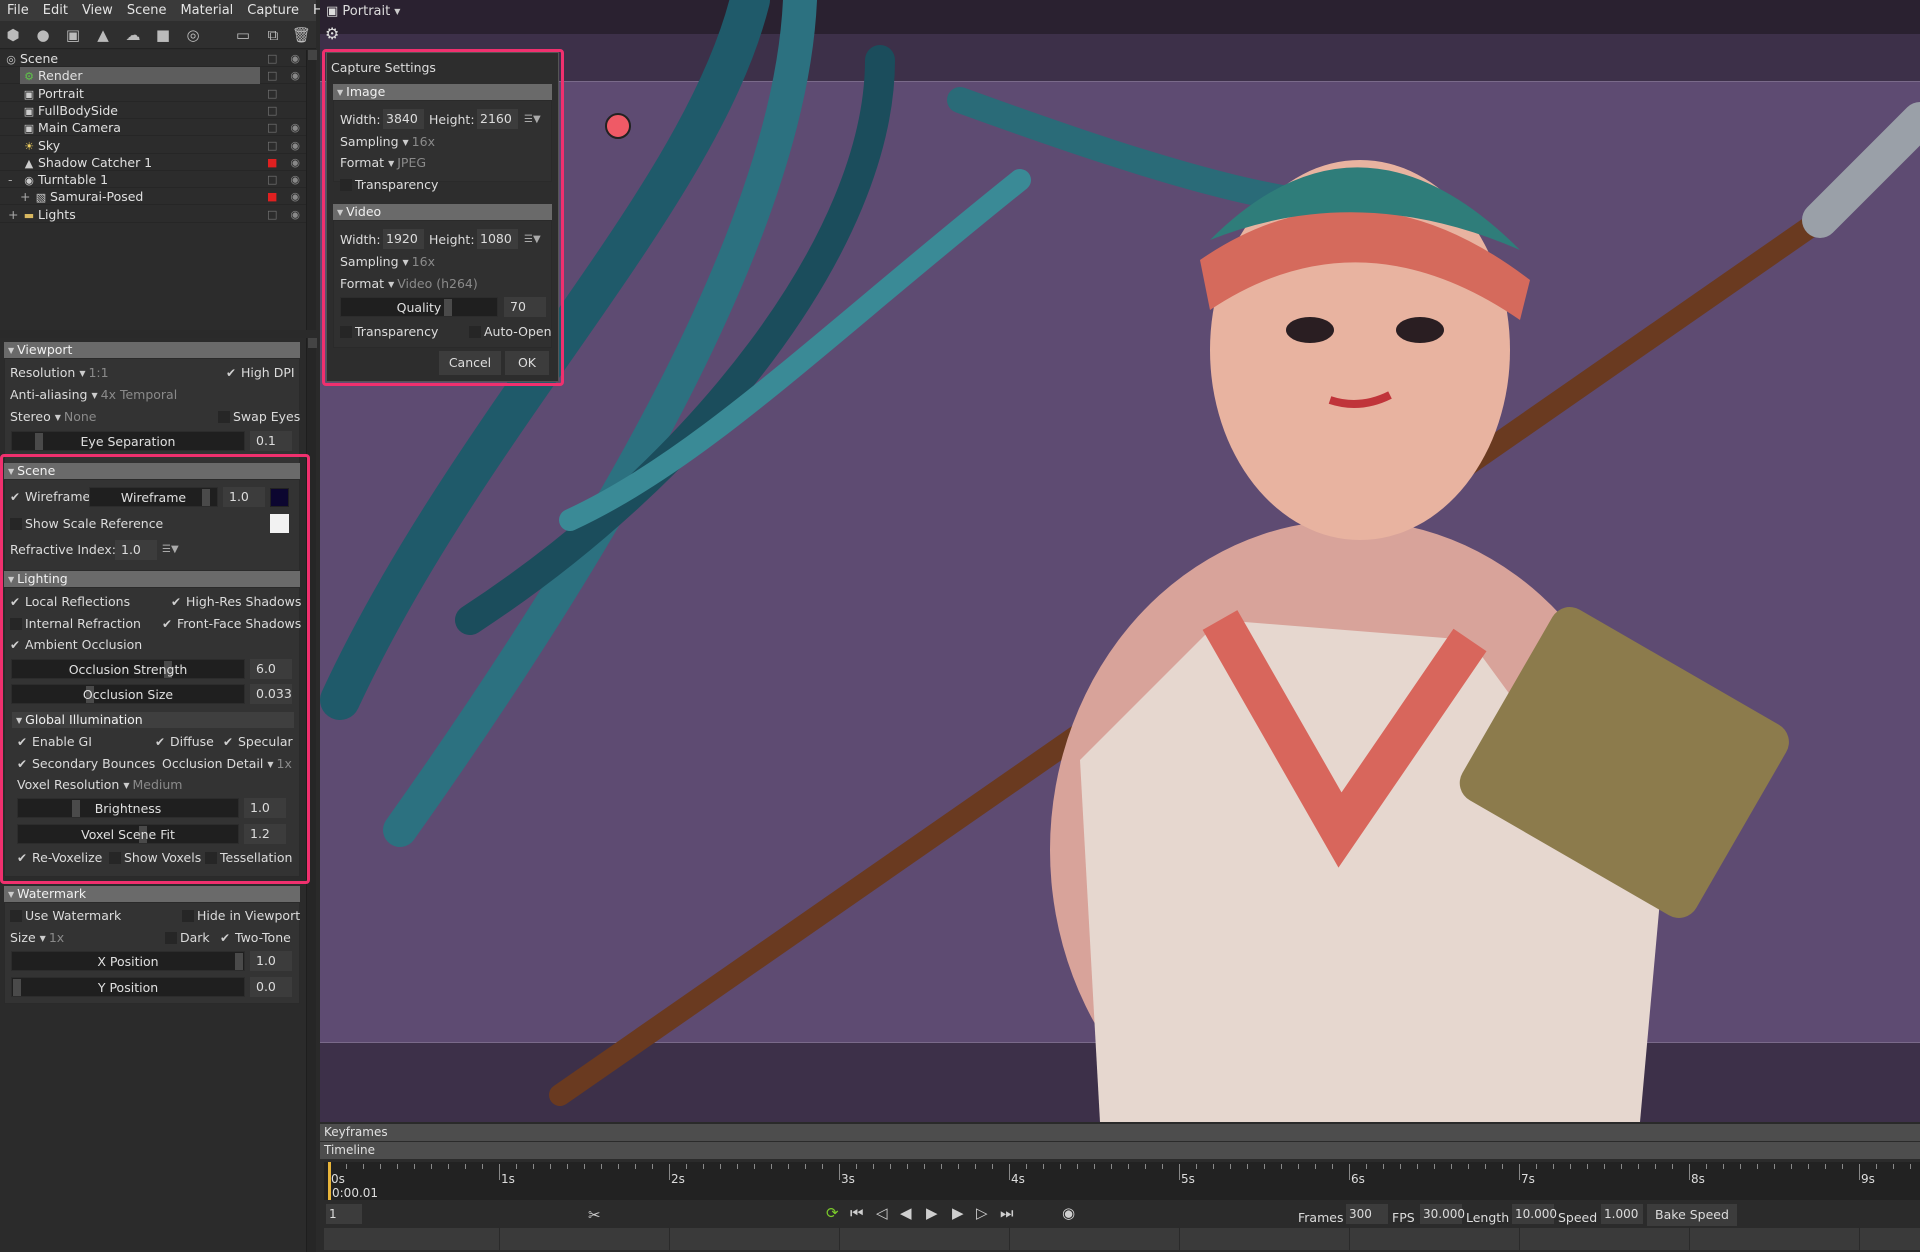 This screenshot has width=1920, height=1252. Describe the element at coordinates (140, 93) in the screenshot. I see `tree-item-label-box: ▣ Portrait` at that location.